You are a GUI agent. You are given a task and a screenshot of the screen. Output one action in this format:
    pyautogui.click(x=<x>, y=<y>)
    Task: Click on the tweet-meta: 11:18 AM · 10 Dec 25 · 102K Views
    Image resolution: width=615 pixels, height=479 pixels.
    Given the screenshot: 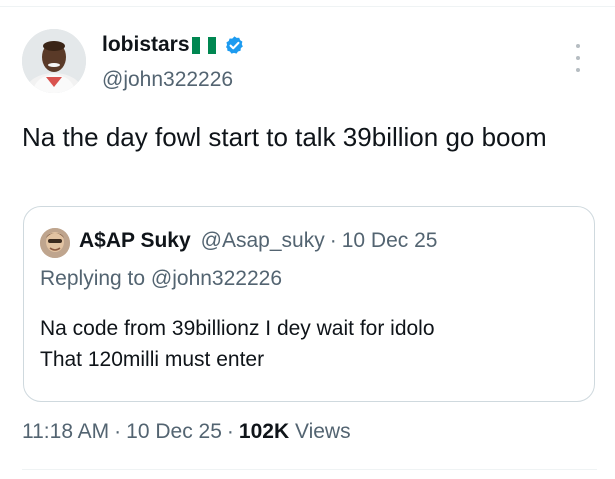 What is the action you would take?
    pyautogui.click(x=186, y=432)
    